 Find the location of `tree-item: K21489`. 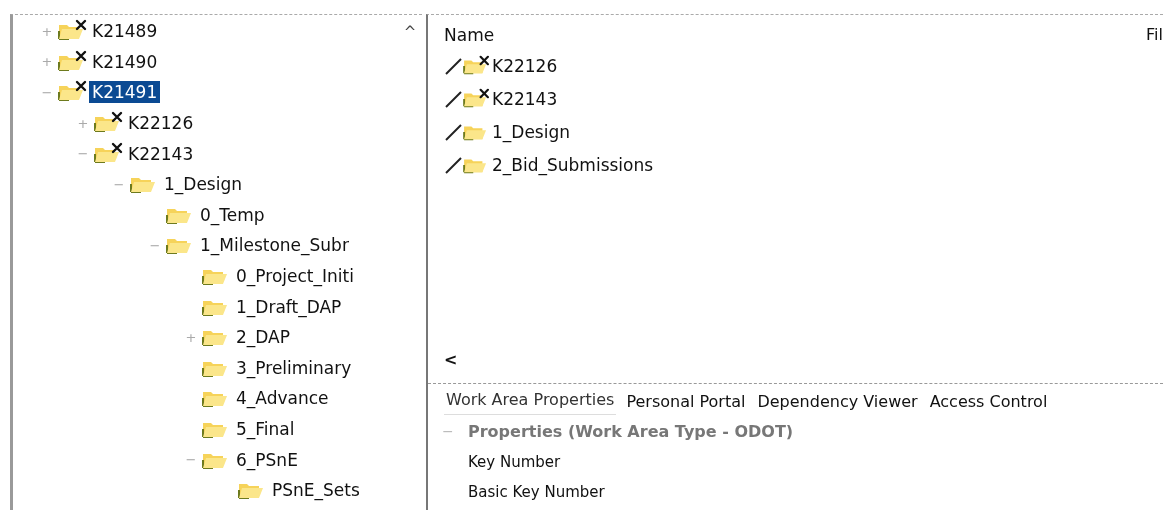

tree-item: K21489 is located at coordinates (125, 31).